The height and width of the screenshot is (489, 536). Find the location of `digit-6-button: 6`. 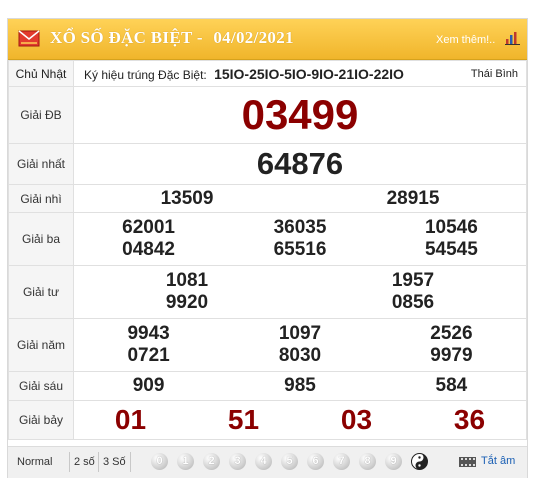

digit-6-button: 6 is located at coordinates (315, 461).